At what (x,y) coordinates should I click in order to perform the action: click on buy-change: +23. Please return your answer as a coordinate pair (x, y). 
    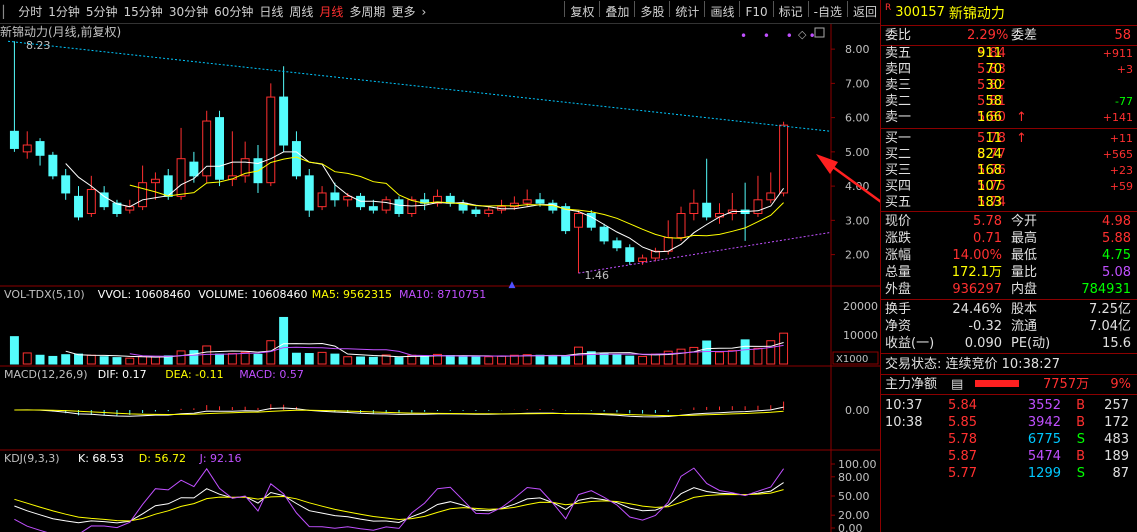
    Looking at the image, I should click on (1121, 170).